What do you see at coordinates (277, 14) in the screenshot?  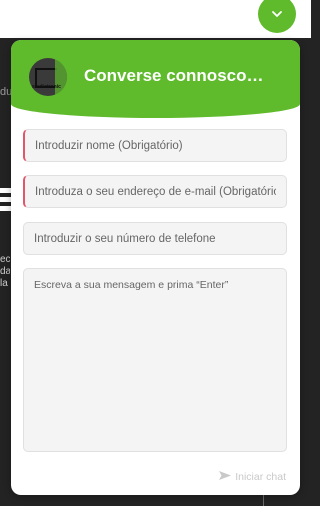 I see `chevron-down-icon` at bounding box center [277, 14].